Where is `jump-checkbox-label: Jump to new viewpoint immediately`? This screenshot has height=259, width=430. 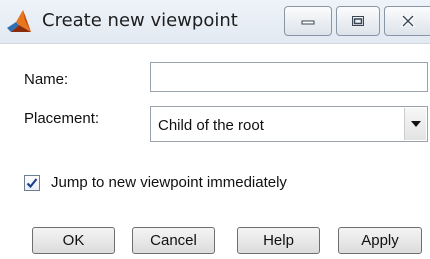
jump-checkbox-label: Jump to new viewpoint immediately is located at coordinates (169, 182).